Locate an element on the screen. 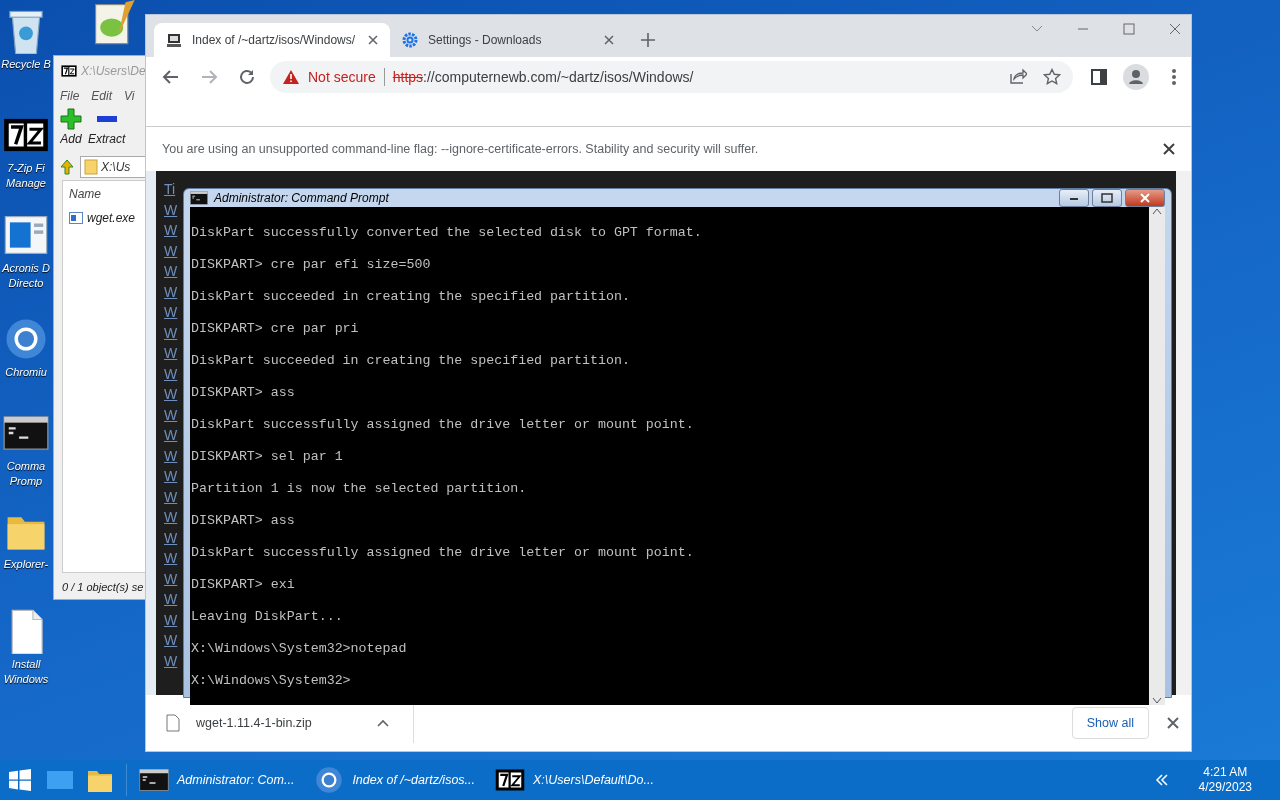 The image size is (1280, 800). profile-avatar-icon is located at coordinates (1136, 77).